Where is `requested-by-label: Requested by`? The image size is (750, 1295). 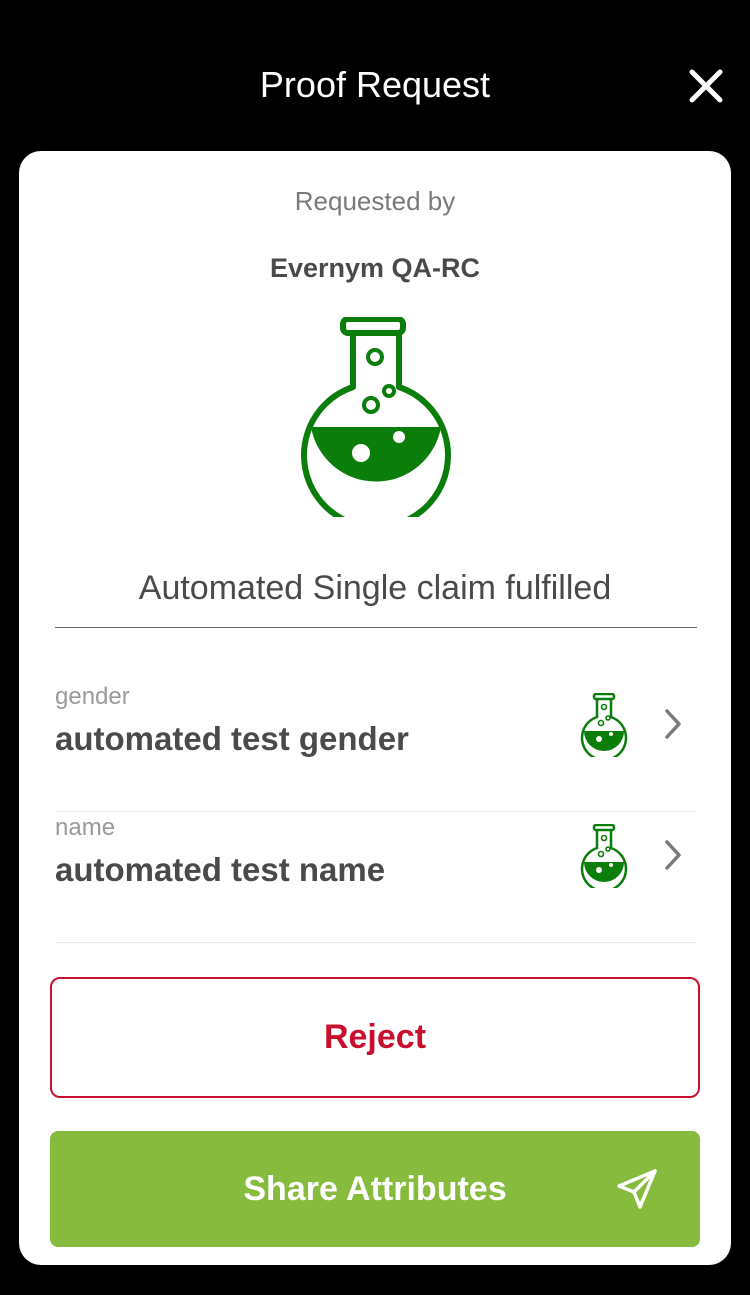 requested-by-label: Requested by is located at coordinates (375, 201).